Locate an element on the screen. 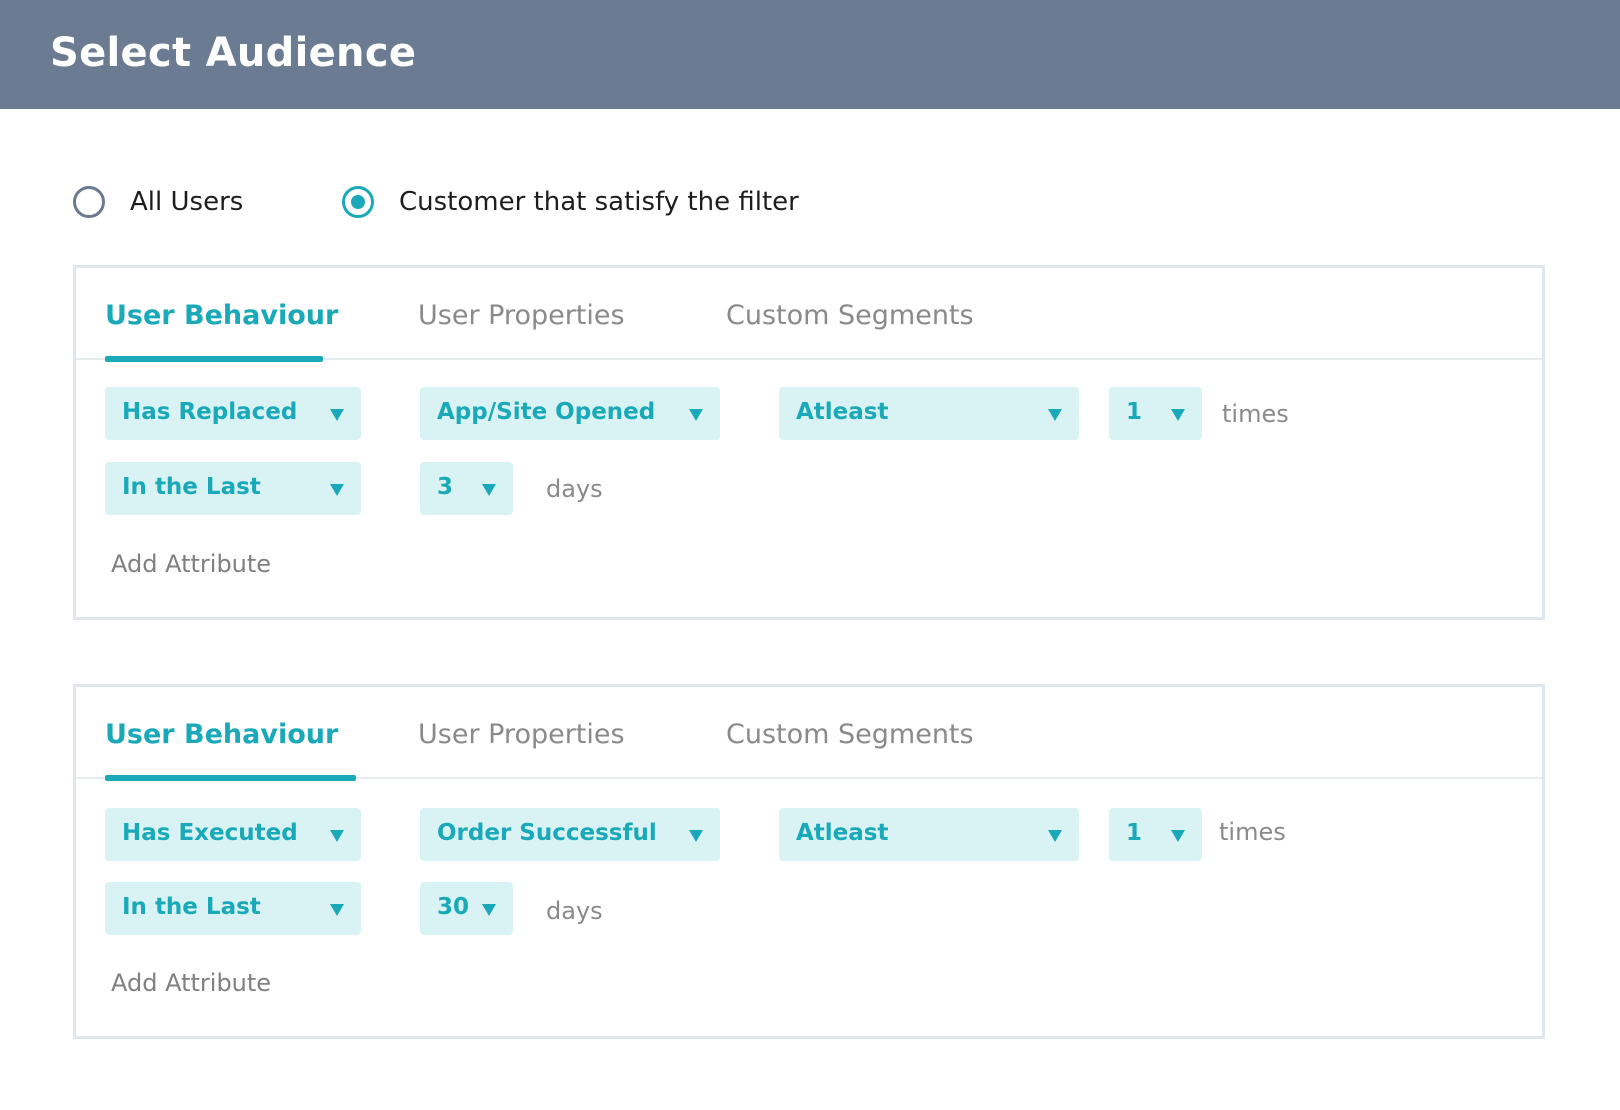 This screenshot has width=1620, height=1110. radio-all-users: All Users is located at coordinates (158, 202).